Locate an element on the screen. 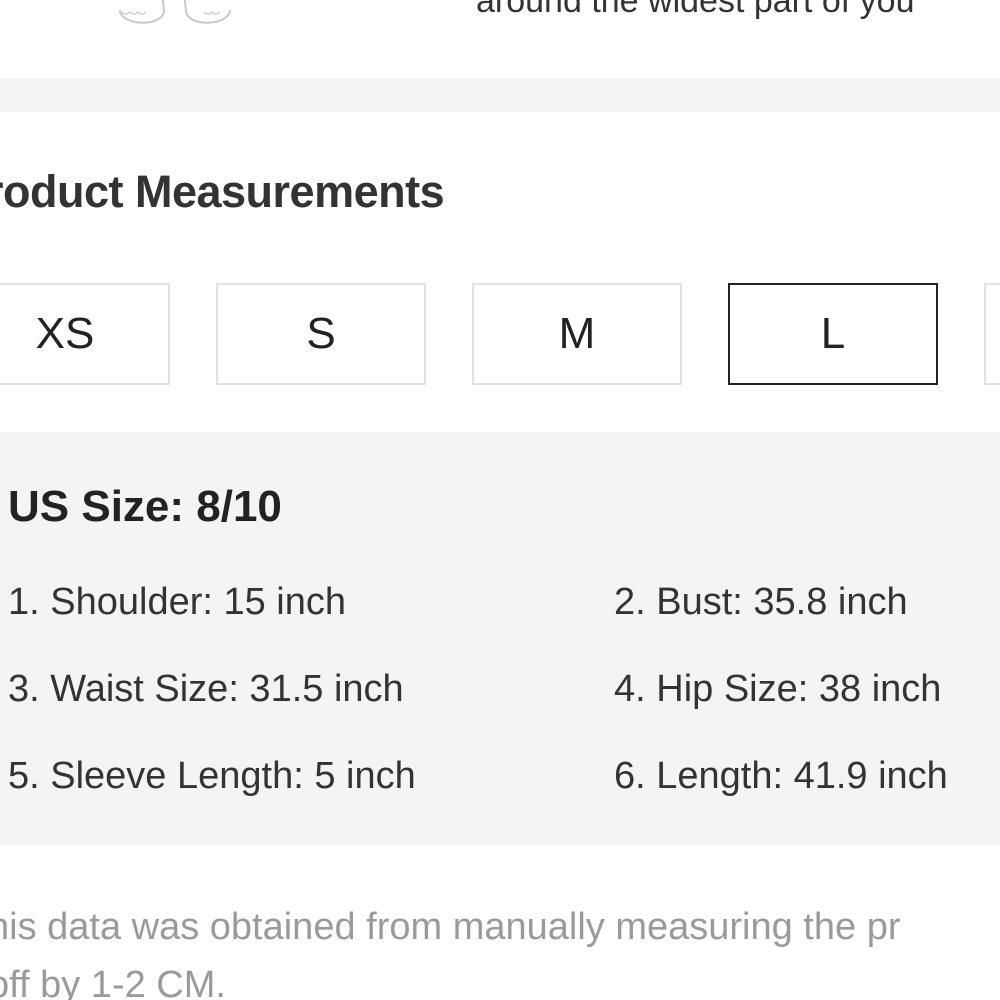 This screenshot has height=1000, width=1000. guide-instruction-text: around the widest part of you is located at coordinates (695, 10).